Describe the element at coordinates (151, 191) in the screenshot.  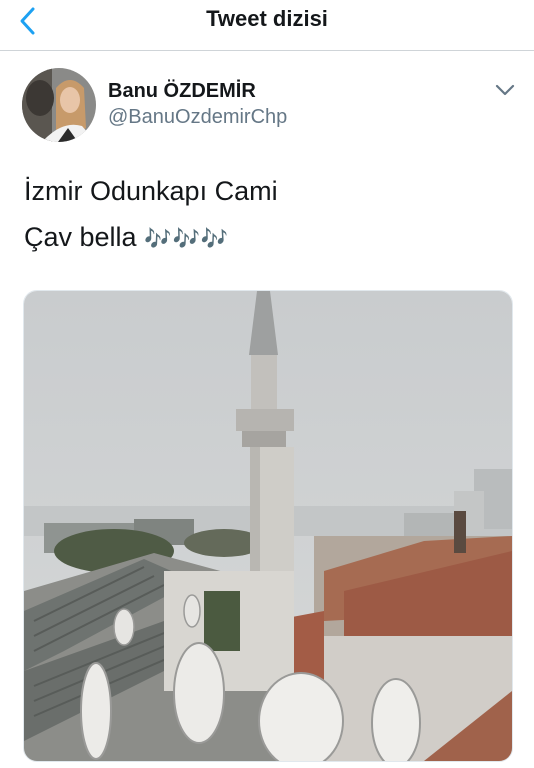
I see `tweet-text-line1: İzmir Odunkapı Cami` at that location.